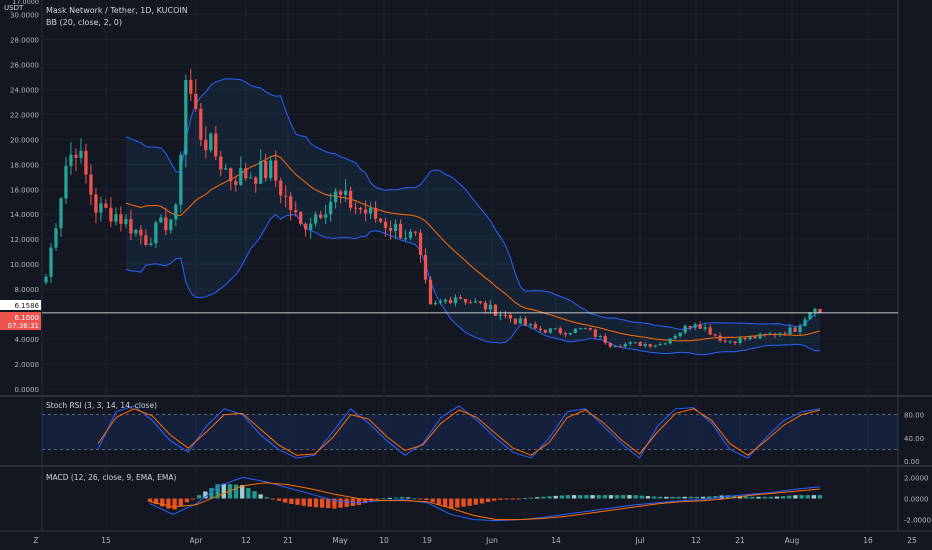  Describe the element at coordinates (14, 8) in the screenshot. I see `currency-label: USDT` at that location.